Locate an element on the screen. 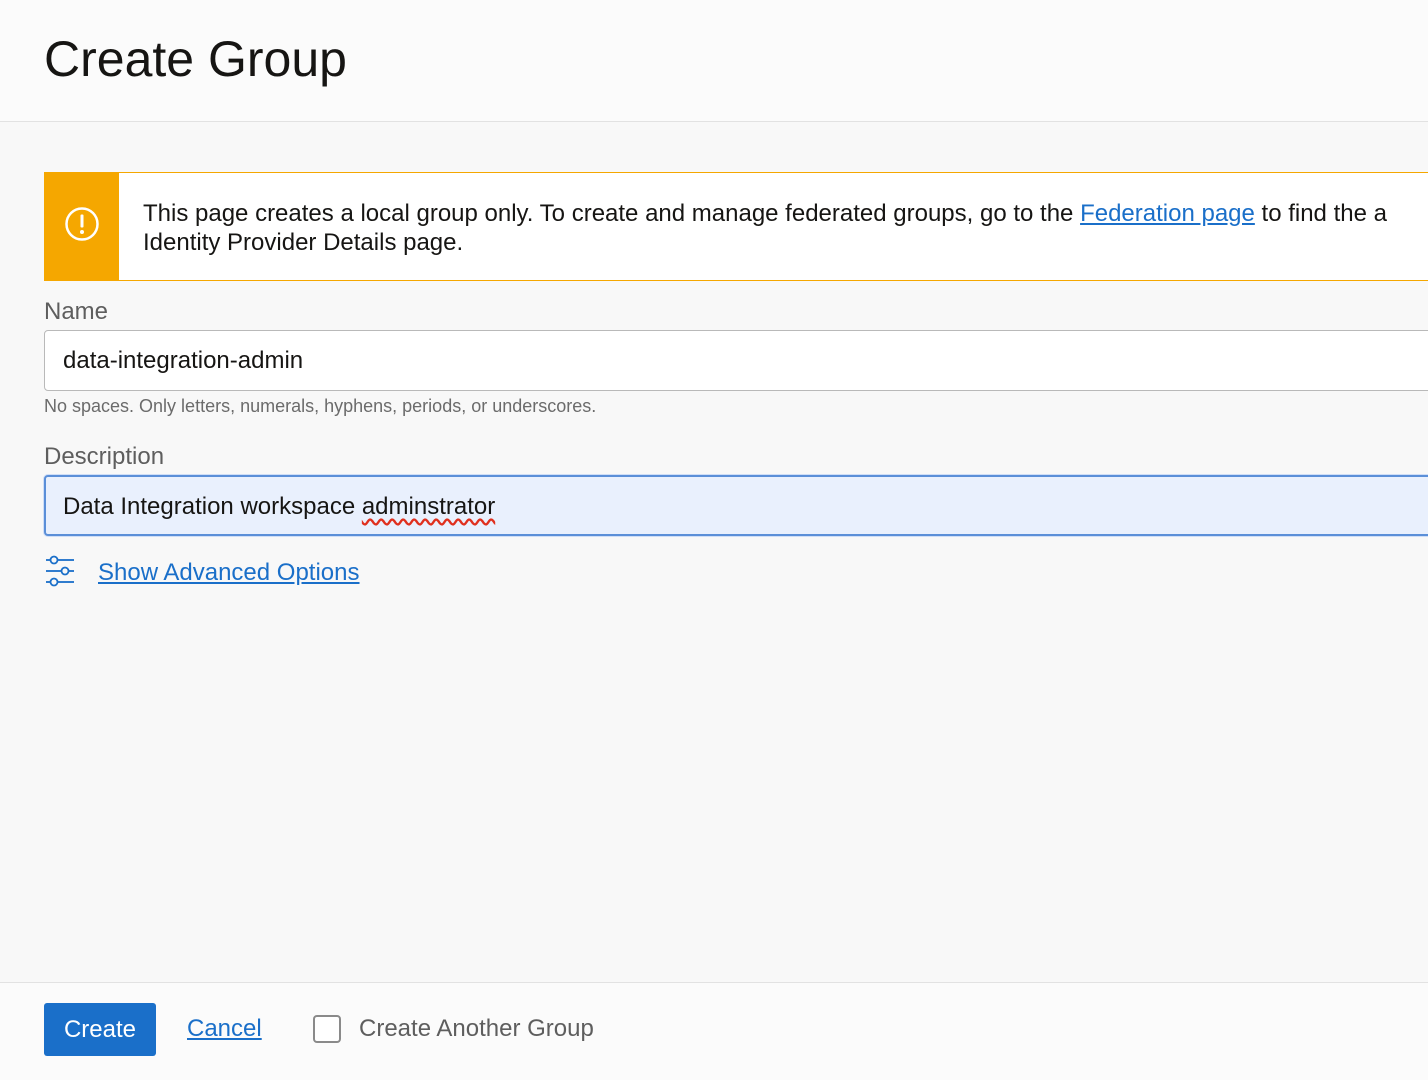  create-another-label: Create Another Group is located at coordinates (476, 1028).